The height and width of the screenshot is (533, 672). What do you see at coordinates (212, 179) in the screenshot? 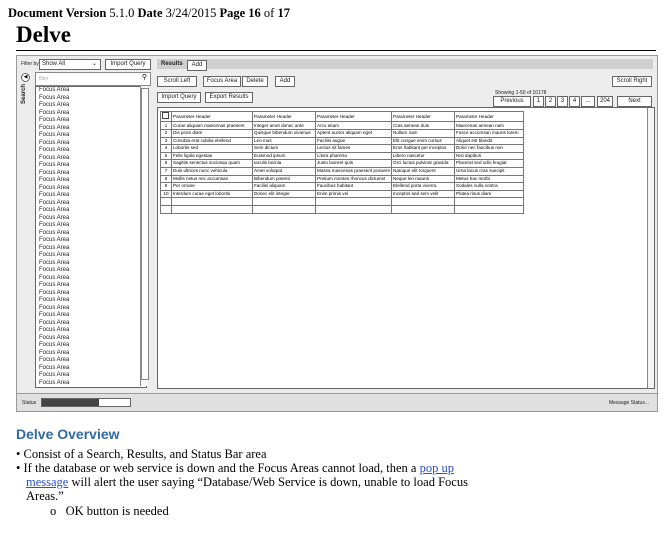
I see `table-cell: Mollis netus nec accumsan` at bounding box center [212, 179].